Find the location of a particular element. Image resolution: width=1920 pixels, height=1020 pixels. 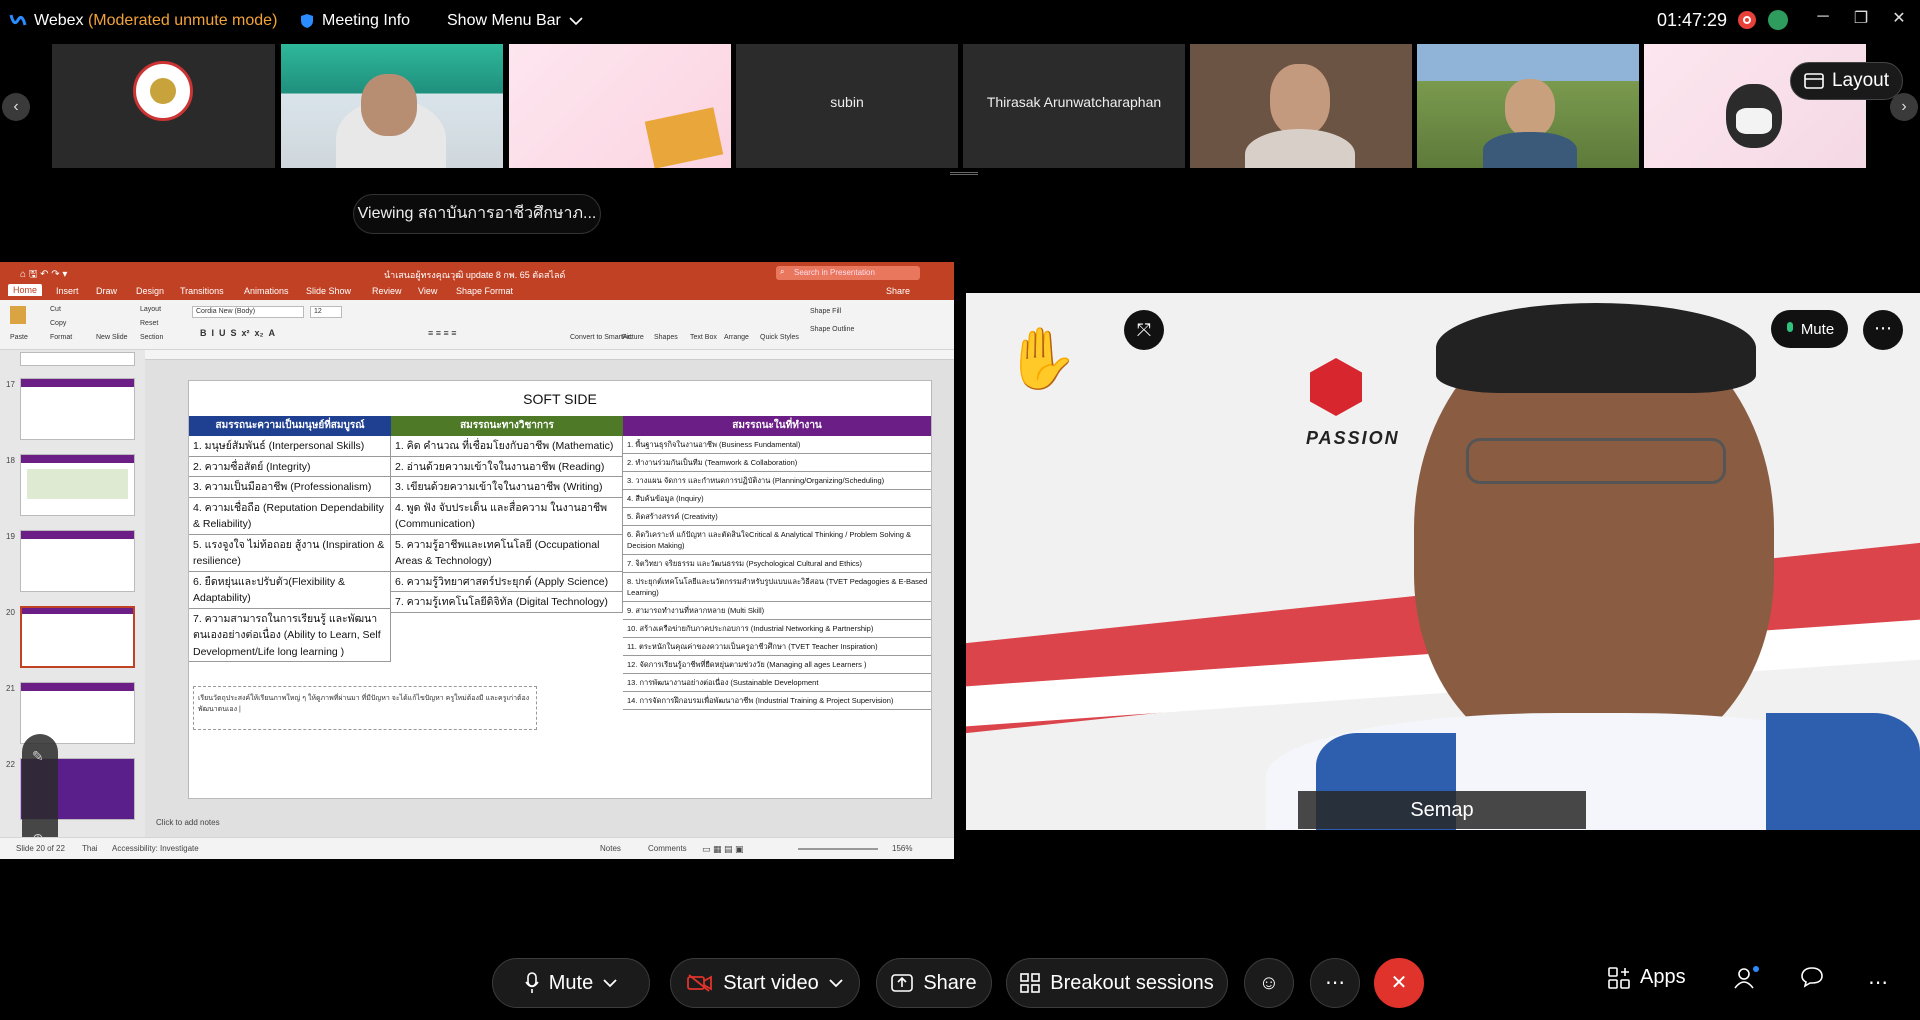

add-notes-field: Click to add notes is located at coordinates (188, 822).